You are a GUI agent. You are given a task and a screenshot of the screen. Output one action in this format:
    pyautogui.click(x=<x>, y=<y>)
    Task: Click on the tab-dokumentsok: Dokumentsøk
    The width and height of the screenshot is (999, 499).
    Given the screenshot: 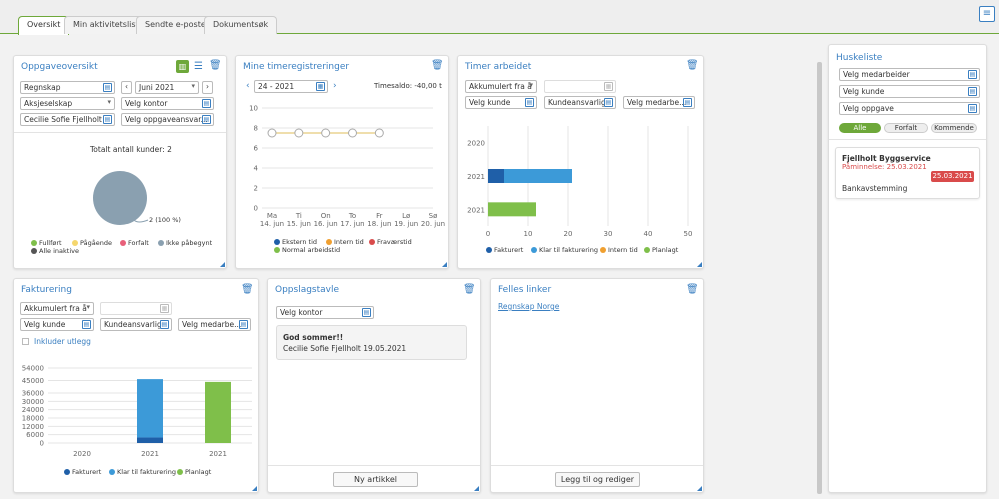 What is the action you would take?
    pyautogui.click(x=241, y=25)
    